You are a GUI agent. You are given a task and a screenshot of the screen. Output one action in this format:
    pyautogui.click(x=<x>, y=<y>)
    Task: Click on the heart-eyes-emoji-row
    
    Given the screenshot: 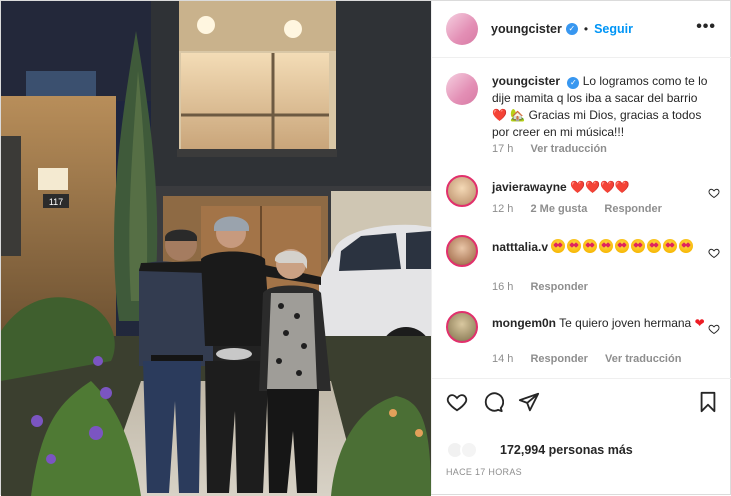 What is the action you would take?
    pyautogui.click(x=623, y=246)
    